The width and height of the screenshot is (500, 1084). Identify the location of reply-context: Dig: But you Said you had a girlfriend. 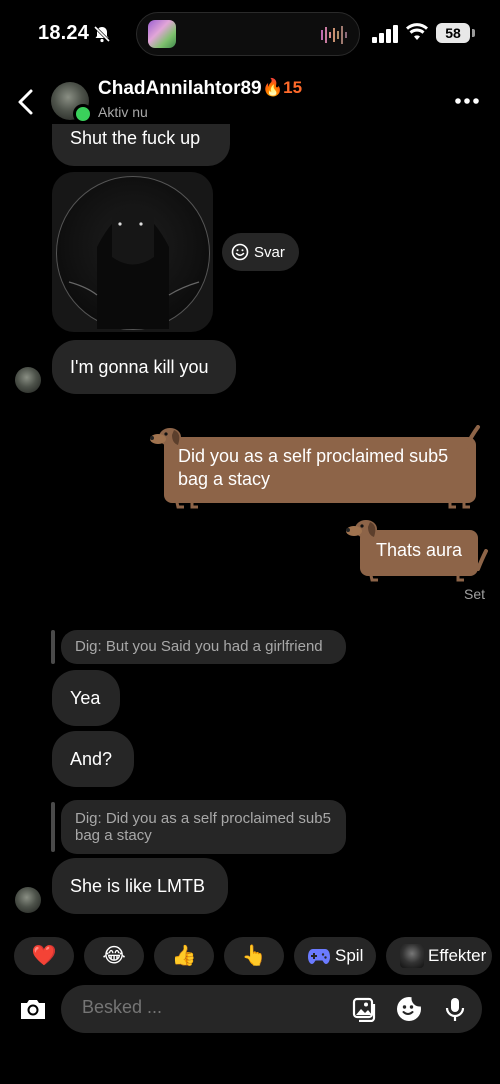
(203, 647).